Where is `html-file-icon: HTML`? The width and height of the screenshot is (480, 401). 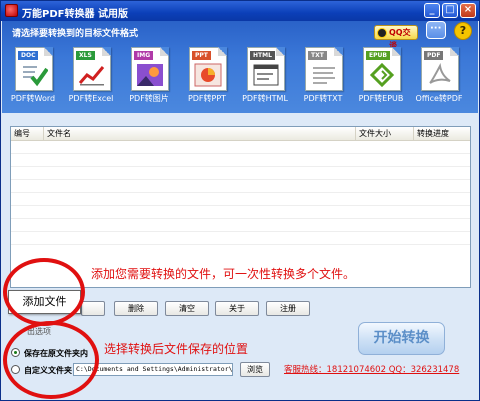 html-file-icon: HTML is located at coordinates (266, 69).